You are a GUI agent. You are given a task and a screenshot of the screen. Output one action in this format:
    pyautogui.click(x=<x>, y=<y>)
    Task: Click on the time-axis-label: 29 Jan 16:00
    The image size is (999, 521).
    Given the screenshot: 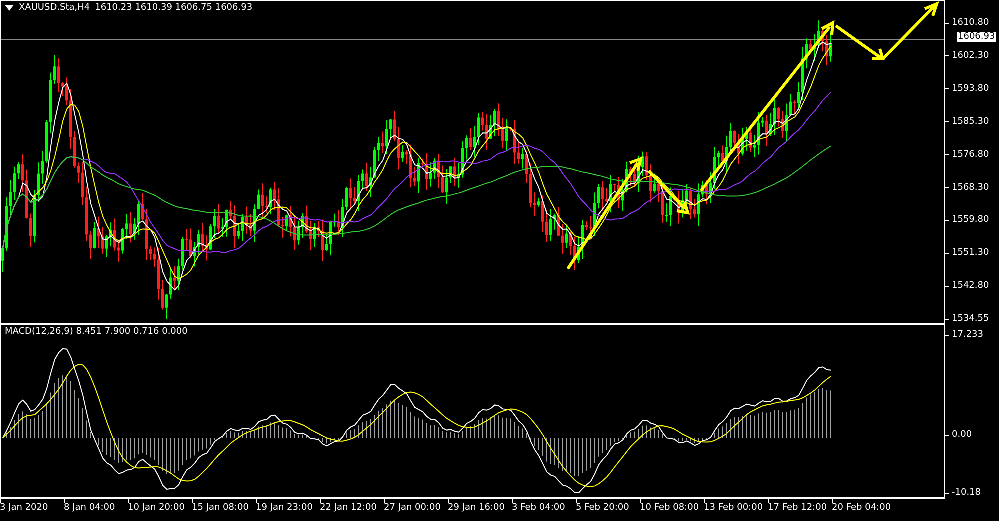 What is the action you would take?
    pyautogui.click(x=476, y=508)
    